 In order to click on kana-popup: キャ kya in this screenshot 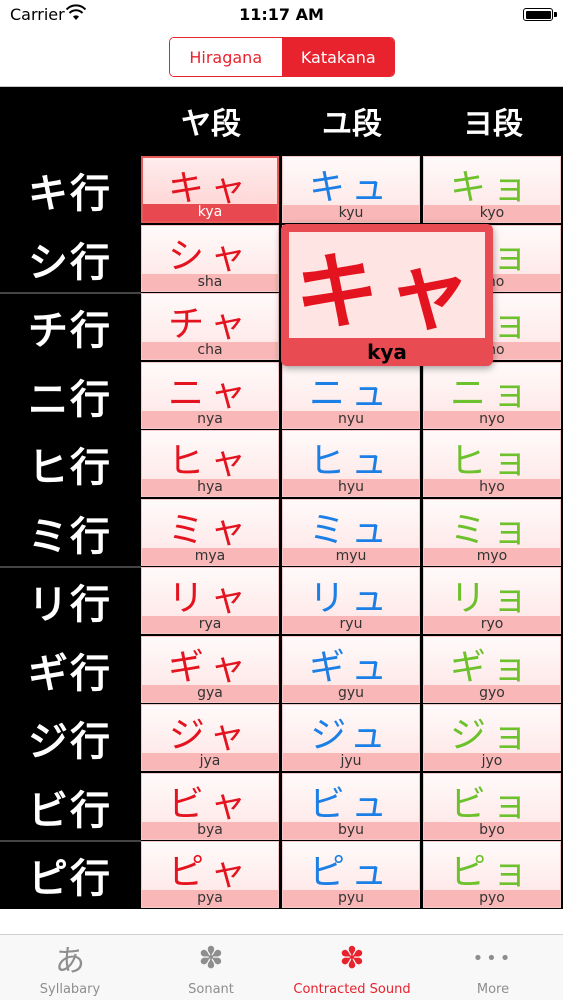, I will do `click(387, 295)`.